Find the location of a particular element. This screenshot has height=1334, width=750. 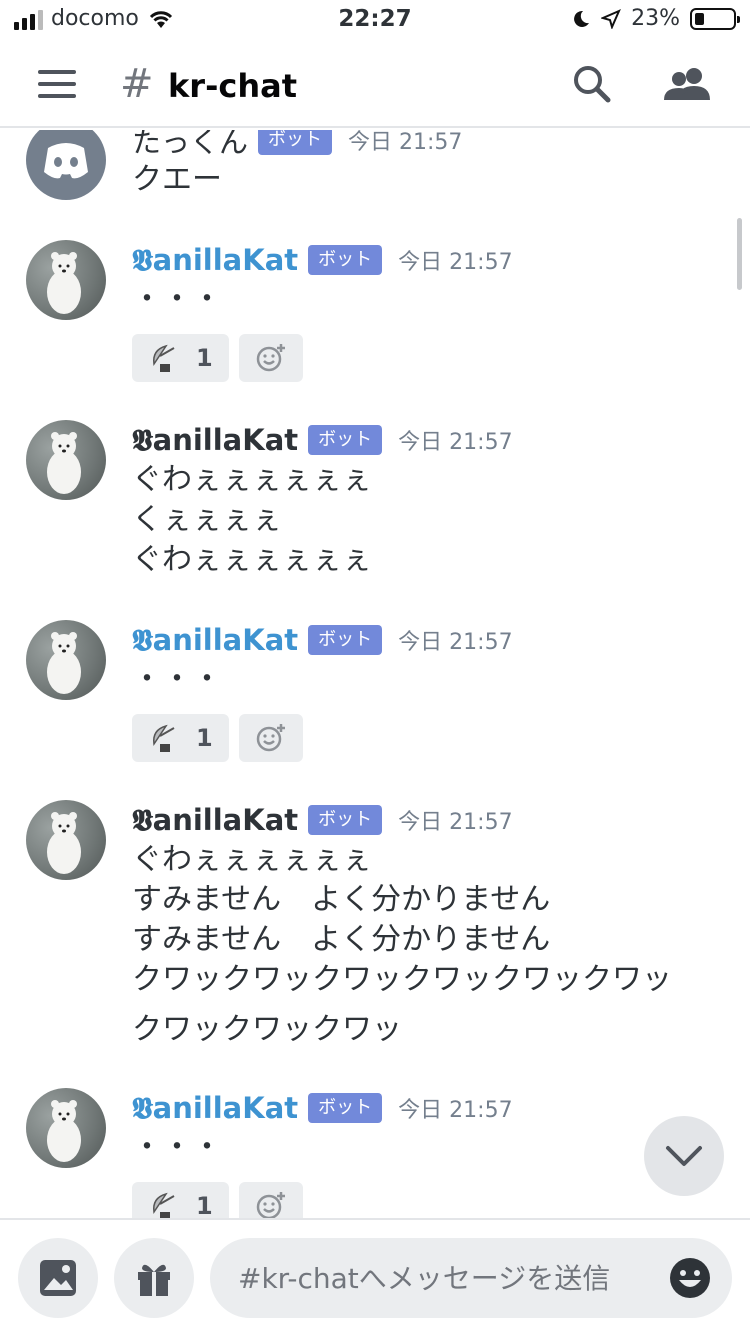

moon-icon is located at coordinates (582, 18).